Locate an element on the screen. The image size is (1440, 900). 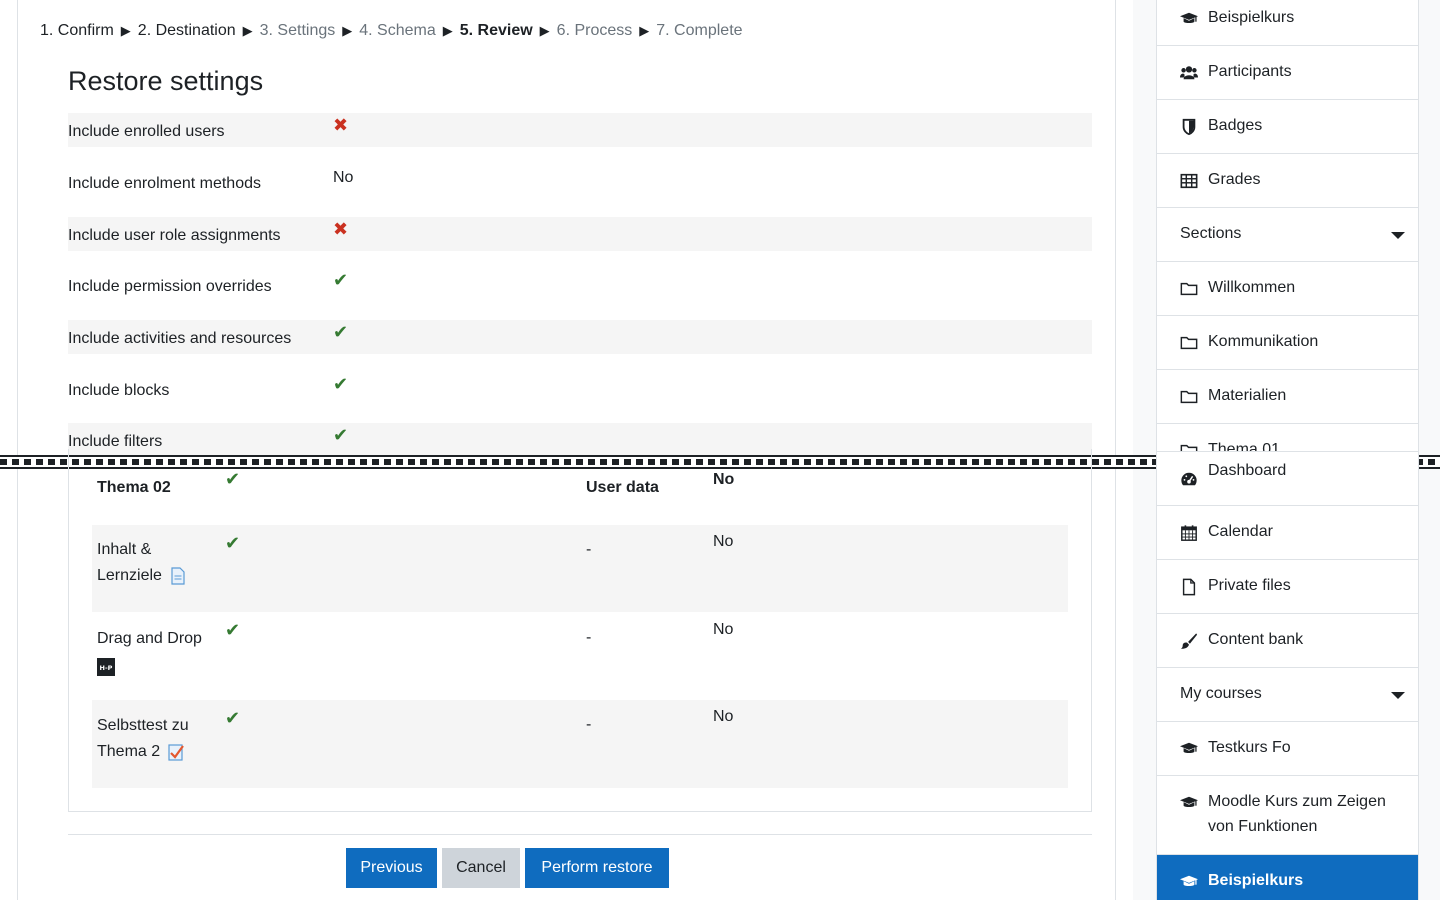
page-icon is located at coordinates (178, 576).